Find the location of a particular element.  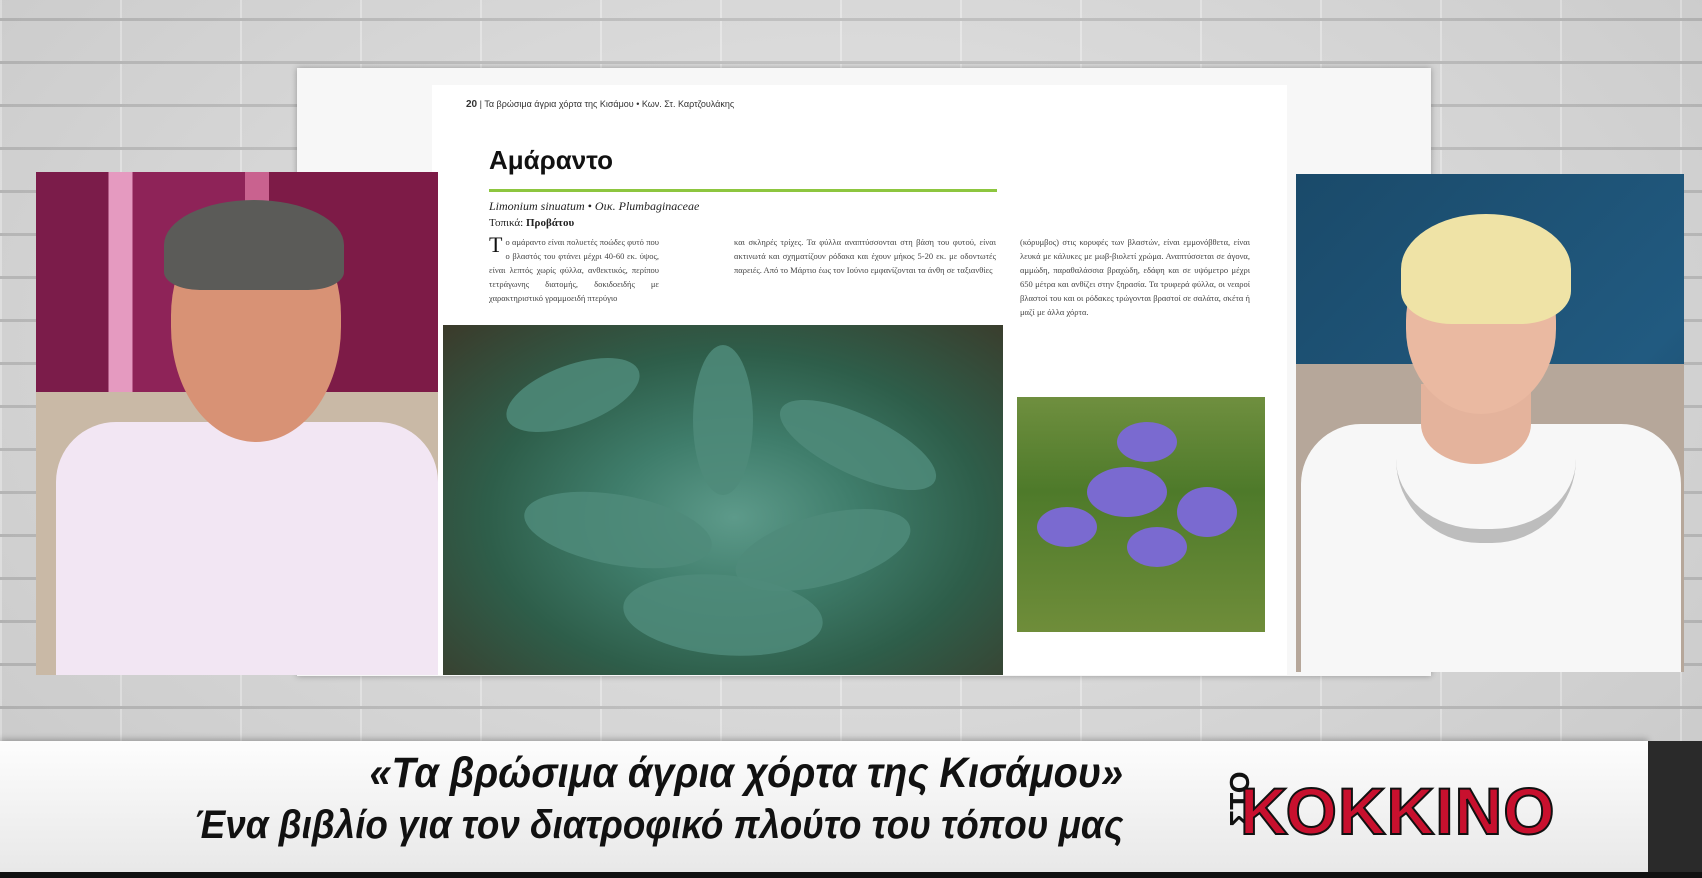

host-video-right is located at coordinates (1490, 423).